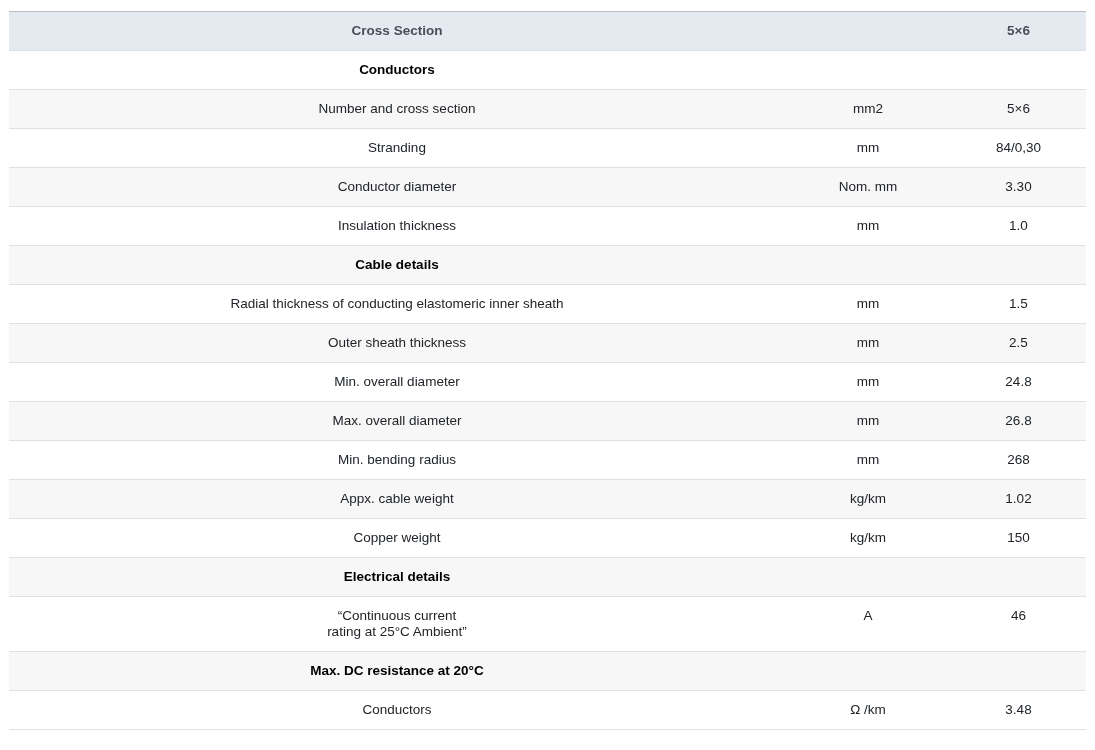 The image size is (1095, 750). I want to click on table-cell: Appx. cable weight, so click(397, 499).